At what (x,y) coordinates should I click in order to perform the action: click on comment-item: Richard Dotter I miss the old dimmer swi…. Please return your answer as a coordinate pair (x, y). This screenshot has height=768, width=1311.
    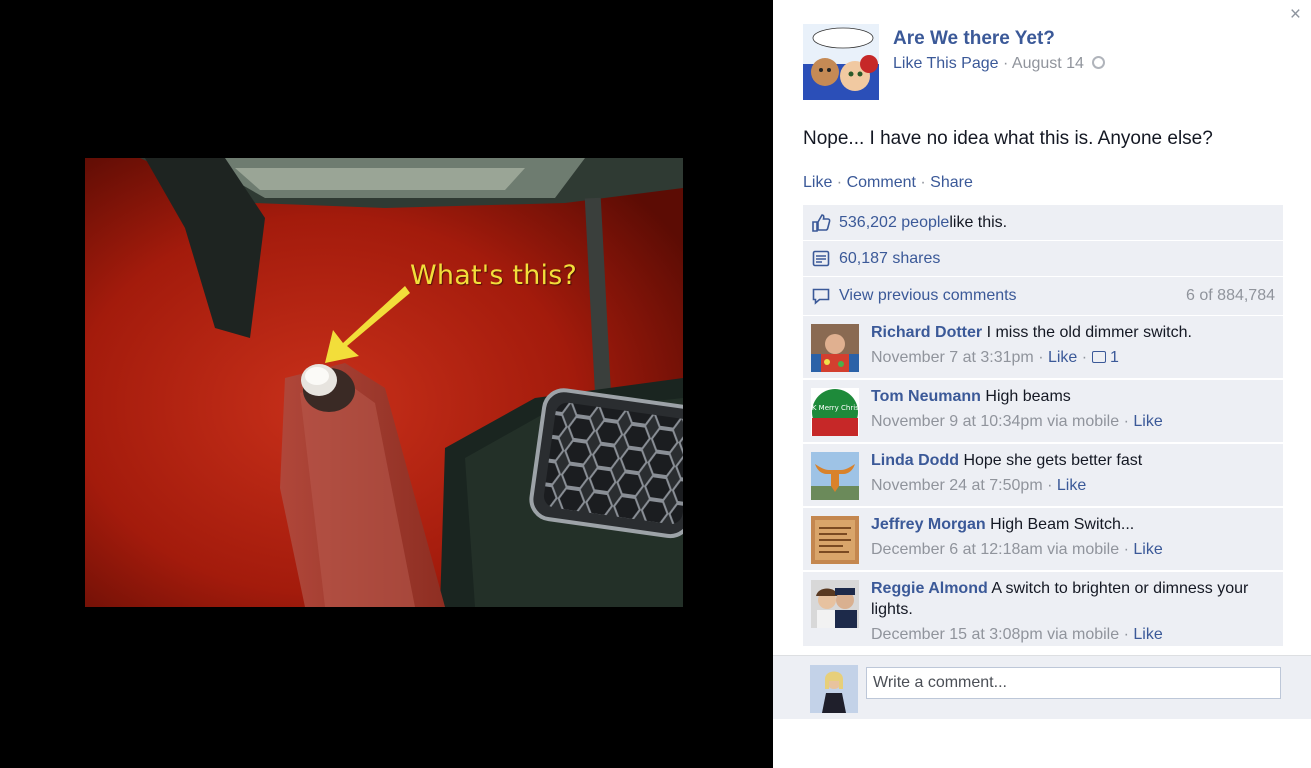
    Looking at the image, I should click on (1043, 348).